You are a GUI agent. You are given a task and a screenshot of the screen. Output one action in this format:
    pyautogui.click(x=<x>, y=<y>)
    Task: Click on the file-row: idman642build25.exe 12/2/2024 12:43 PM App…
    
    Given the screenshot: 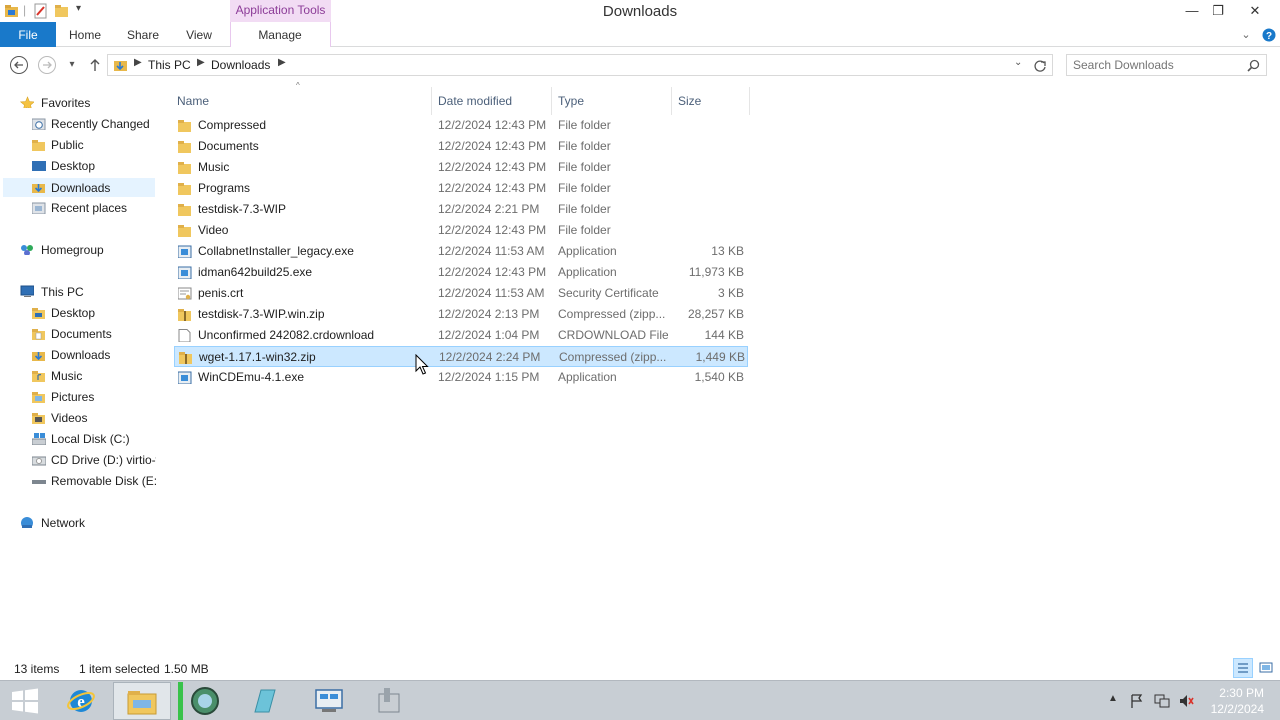 What is the action you would take?
    pyautogui.click(x=461, y=272)
    